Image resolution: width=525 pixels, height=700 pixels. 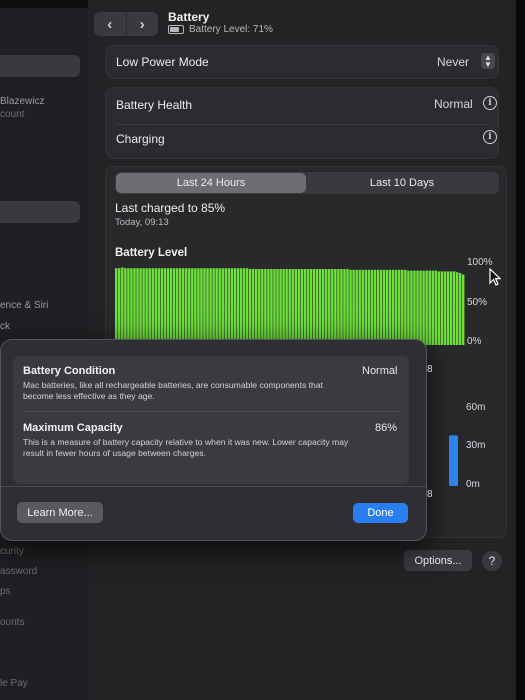 What do you see at coordinates (402, 183) in the screenshot?
I see `tab-last-10-days: Last 10 Days` at bounding box center [402, 183].